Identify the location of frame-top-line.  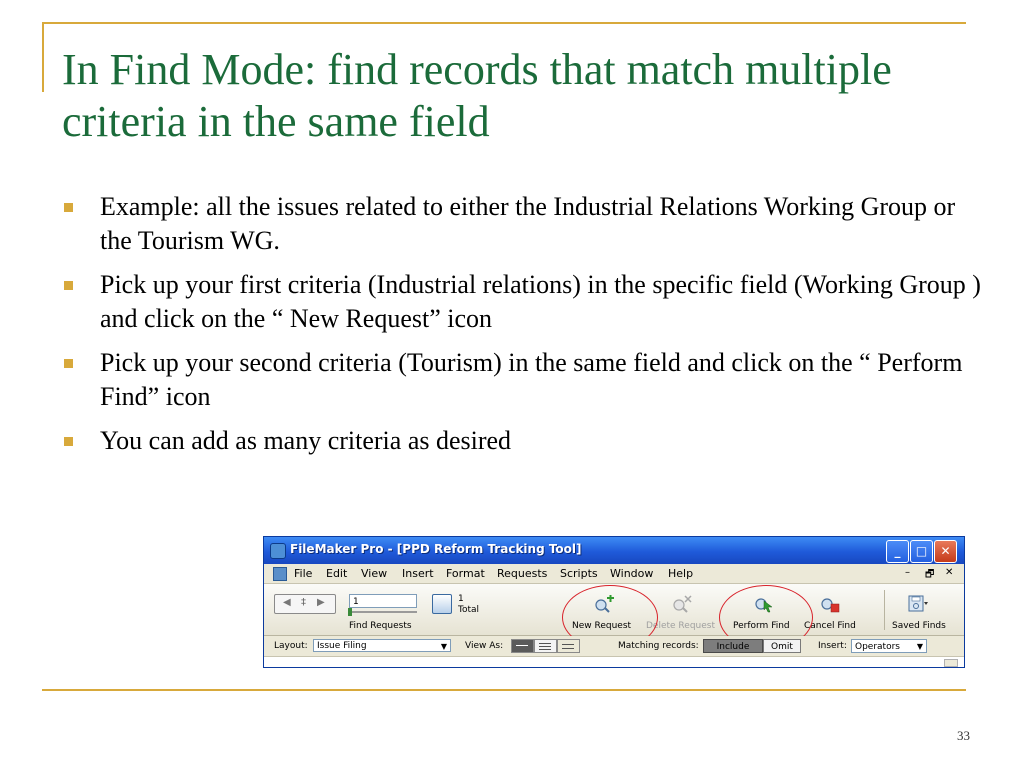
(504, 23).